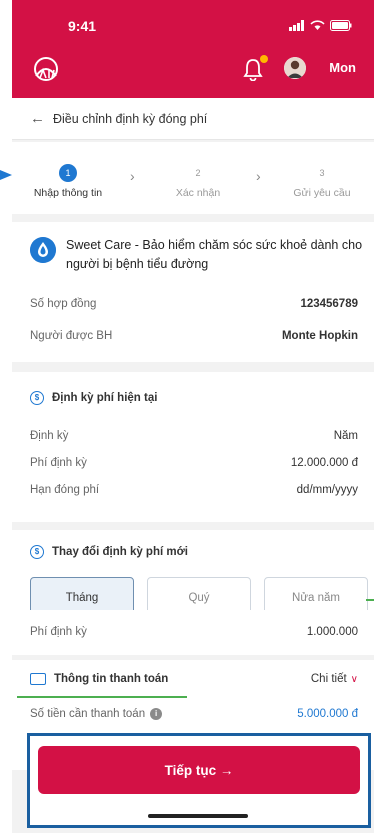  I want to click on notification-badge, so click(264, 59).